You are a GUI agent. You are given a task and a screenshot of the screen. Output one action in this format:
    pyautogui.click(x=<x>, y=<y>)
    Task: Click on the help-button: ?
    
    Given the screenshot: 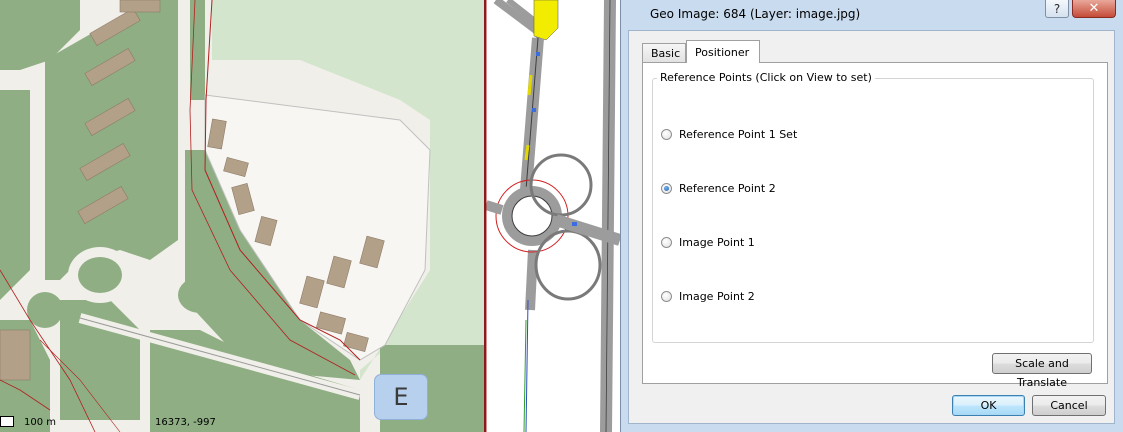 What is the action you would take?
    pyautogui.click(x=1057, y=9)
    